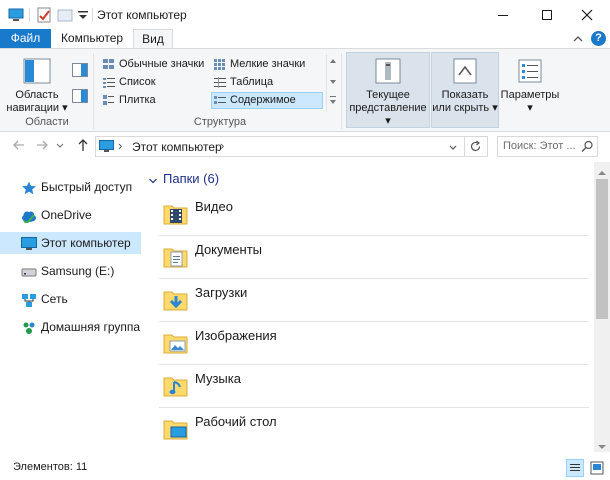  I want to click on navigation-pane-label-line2: навигации ▾, so click(37, 108).